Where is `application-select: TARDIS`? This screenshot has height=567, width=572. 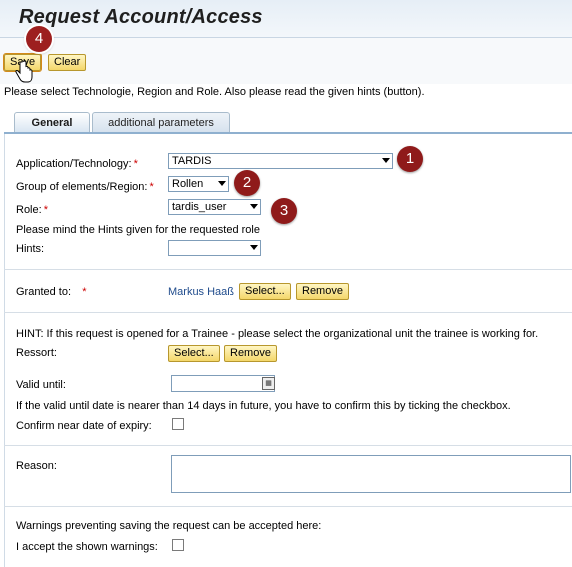
application-select: TARDIS is located at coordinates (280, 161).